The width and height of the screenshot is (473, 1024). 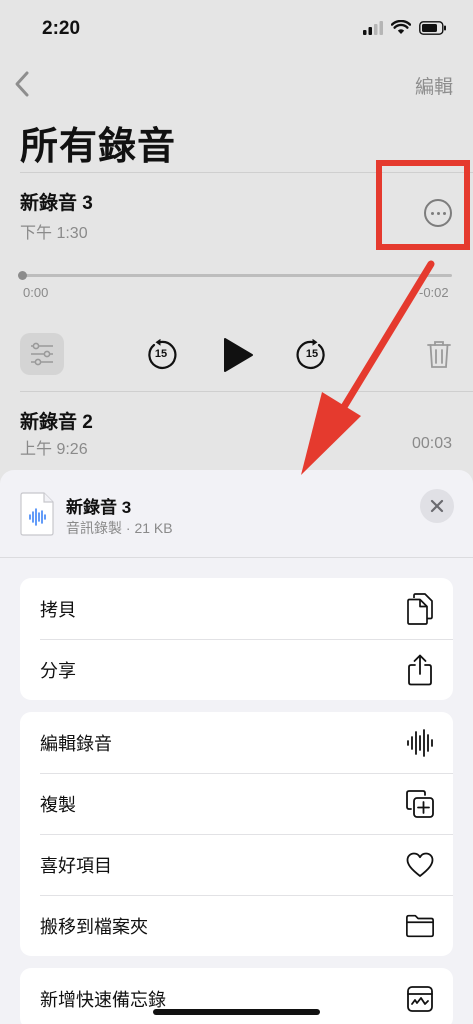 What do you see at coordinates (420, 608) in the screenshot?
I see `copy-icon` at bounding box center [420, 608].